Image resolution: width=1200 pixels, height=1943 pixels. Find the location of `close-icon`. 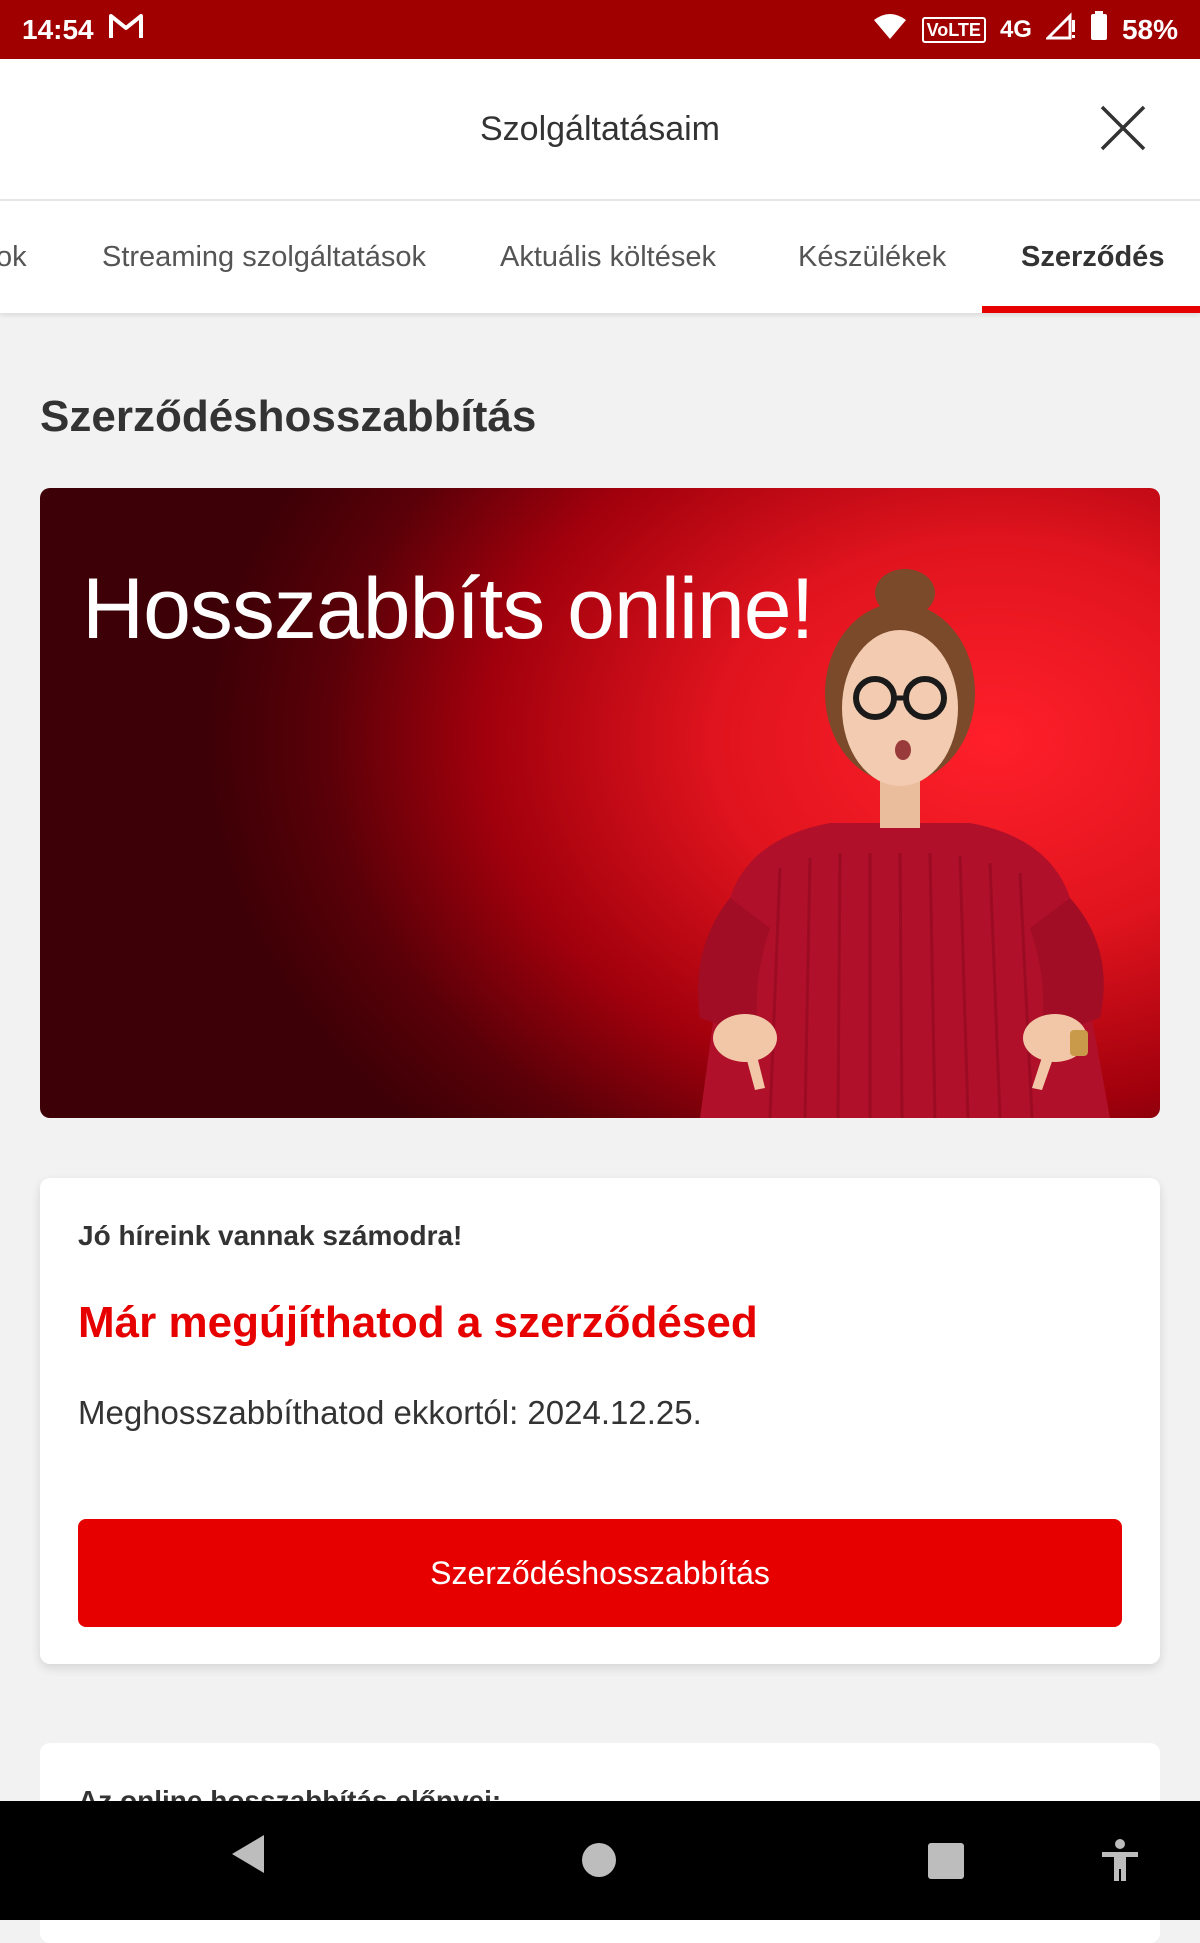

close-icon is located at coordinates (1123, 128).